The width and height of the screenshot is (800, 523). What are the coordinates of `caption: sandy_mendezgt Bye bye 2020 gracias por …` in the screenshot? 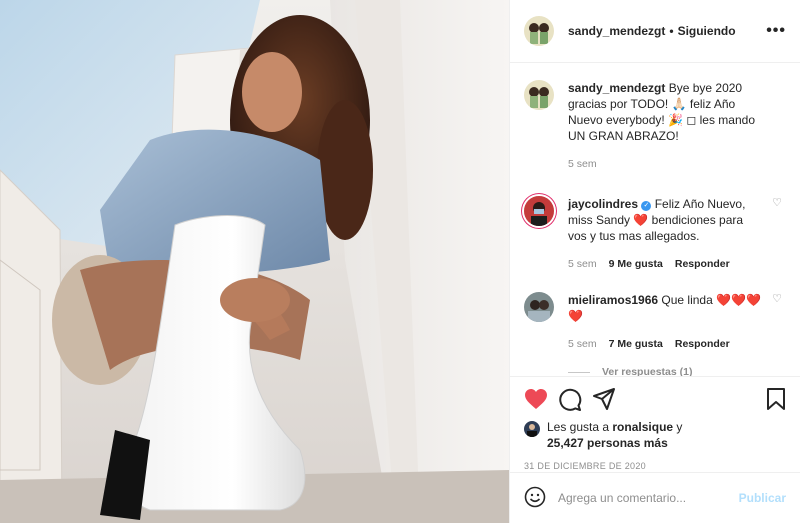 It's located at (655, 126).